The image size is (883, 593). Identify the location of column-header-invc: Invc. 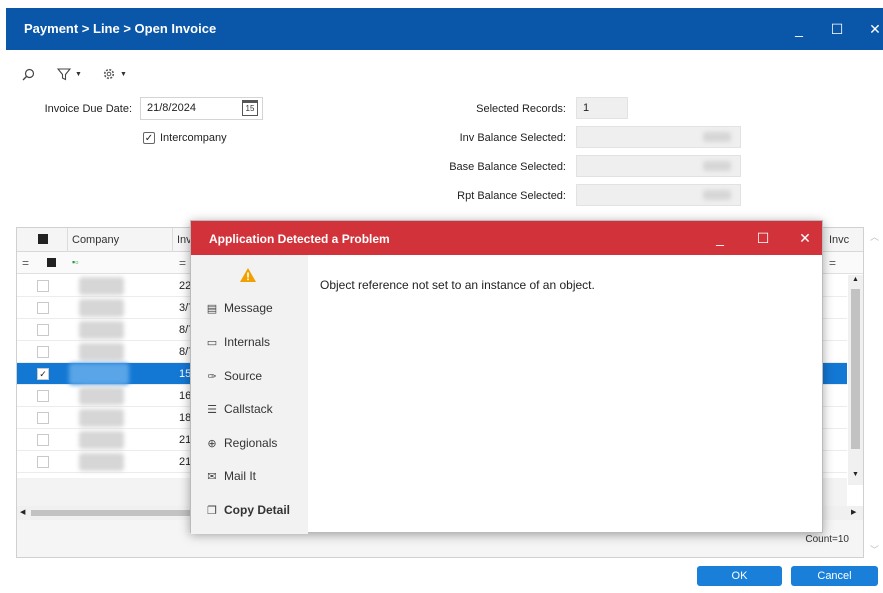
(839, 240).